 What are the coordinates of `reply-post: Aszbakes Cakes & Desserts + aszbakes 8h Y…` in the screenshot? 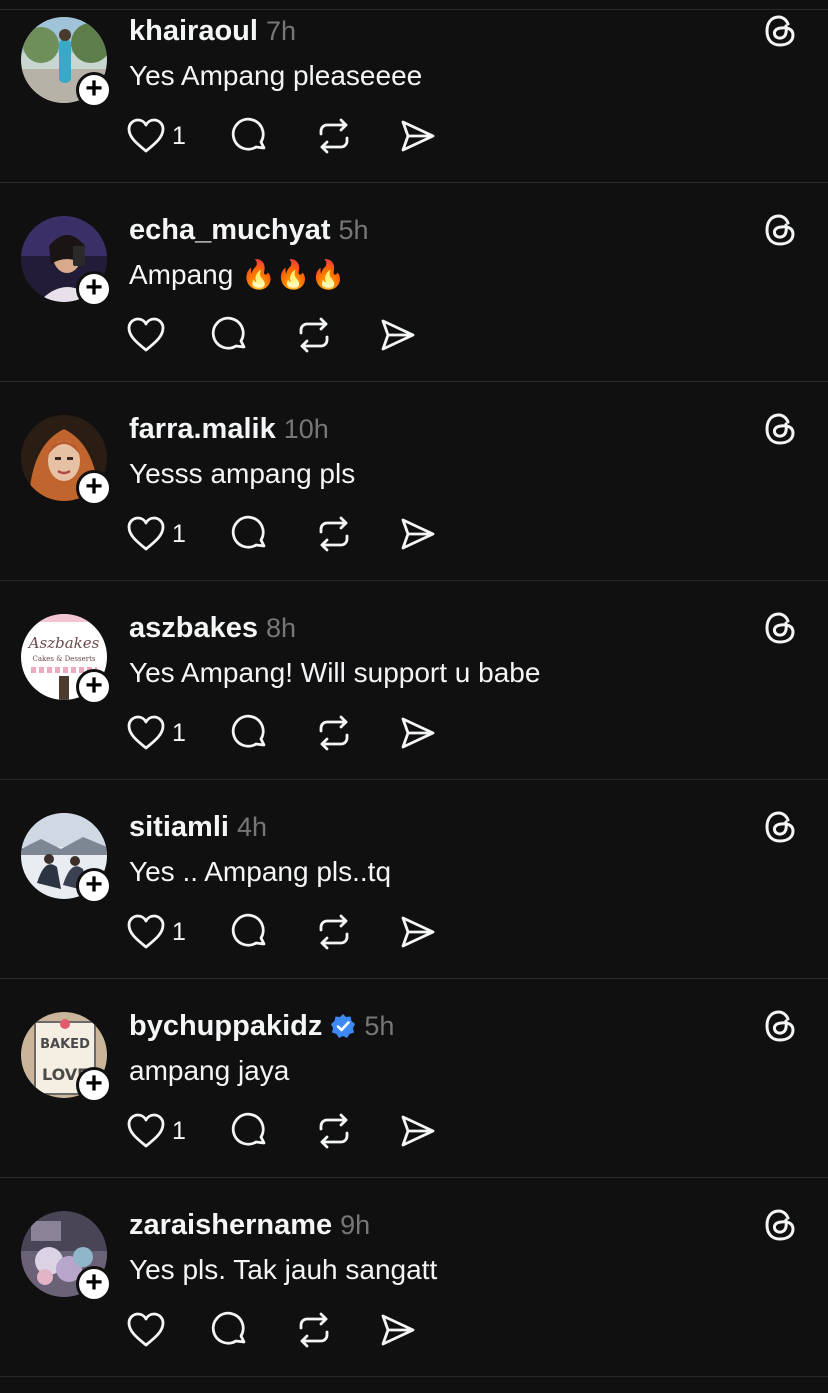 It's located at (414, 696).